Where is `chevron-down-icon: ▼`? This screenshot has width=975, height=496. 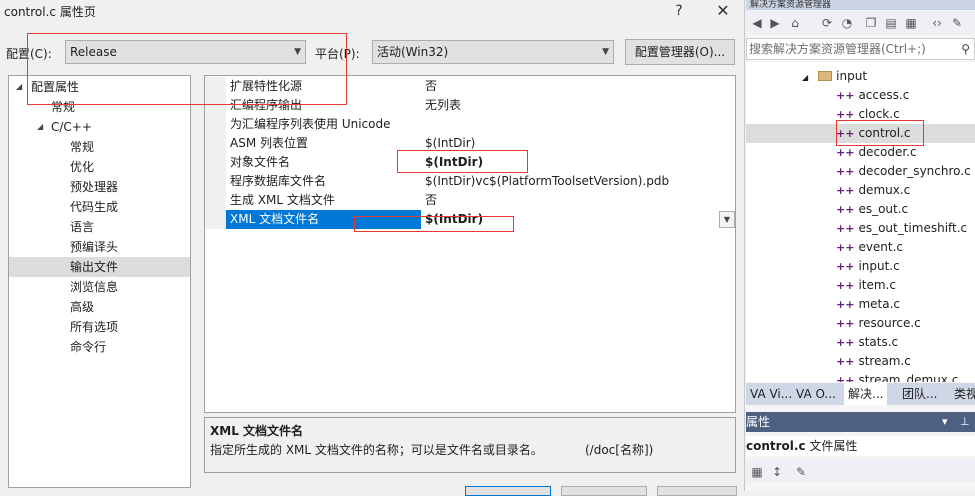 chevron-down-icon: ▼ is located at coordinates (727, 219).